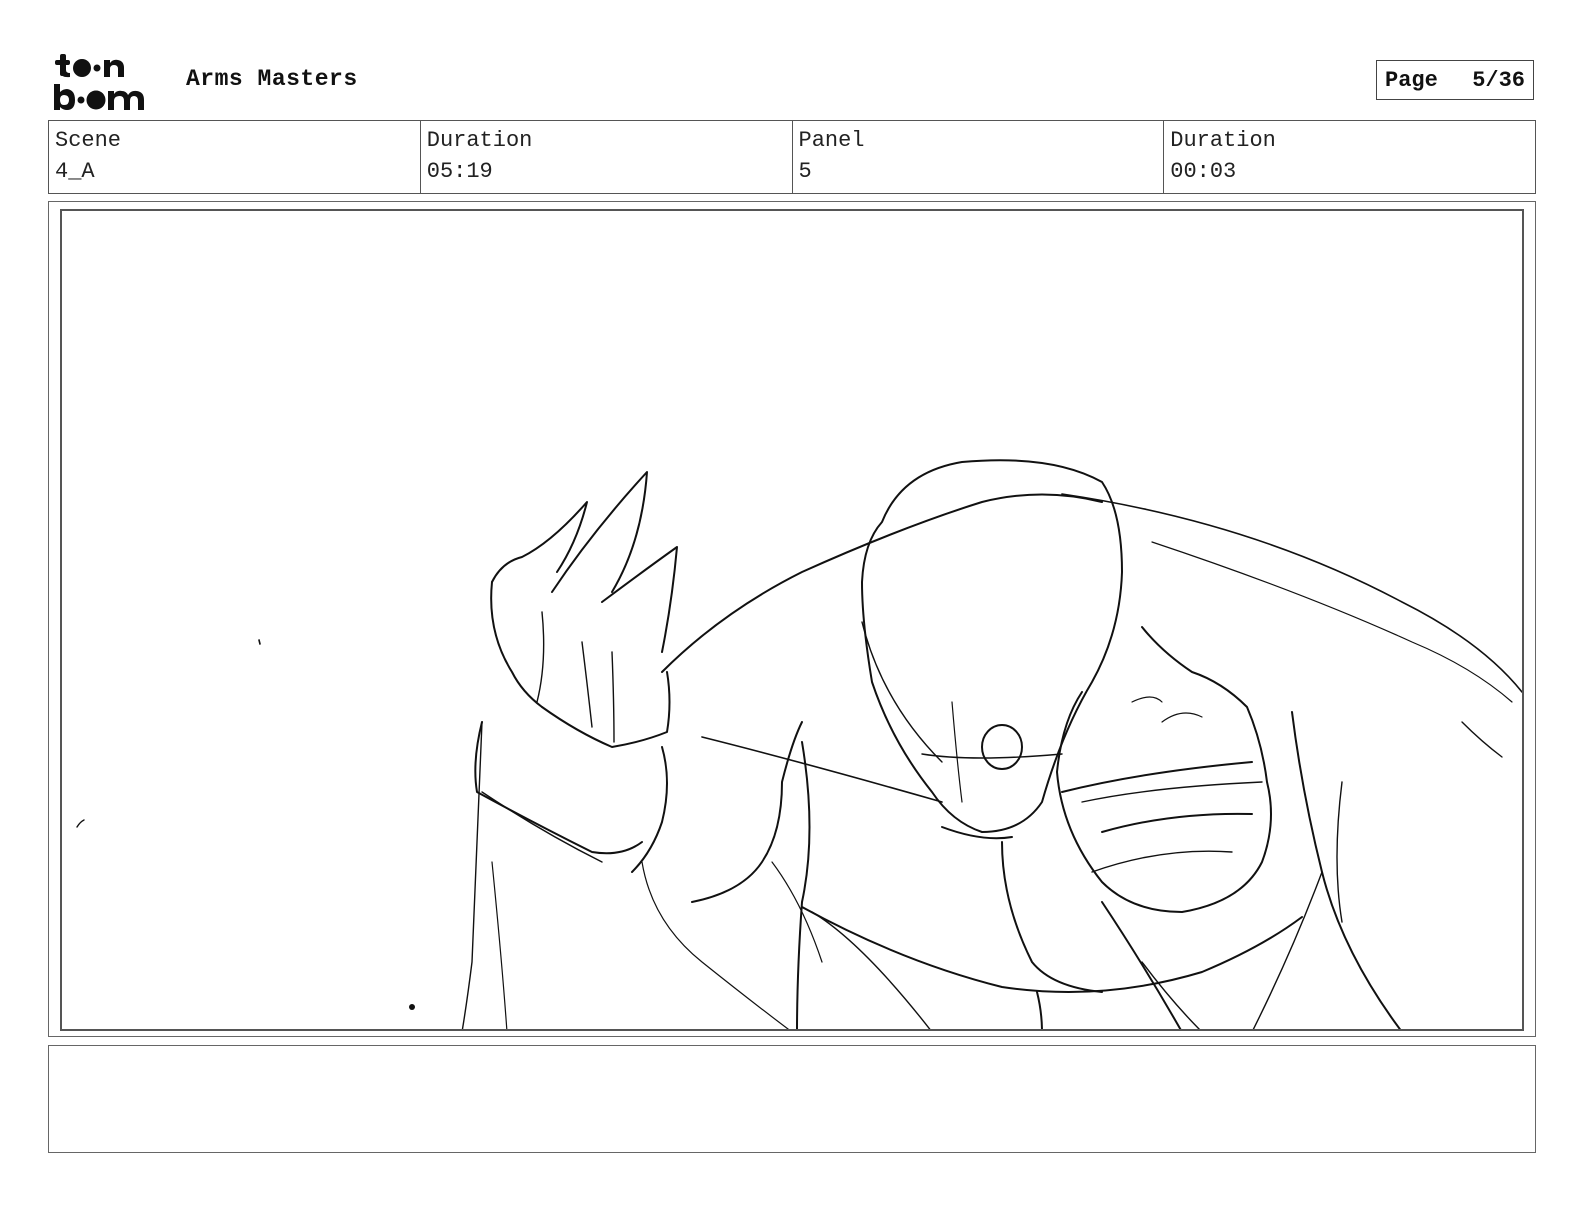  What do you see at coordinates (1203, 171) in the screenshot?
I see `panel-duration-value: 00:03` at bounding box center [1203, 171].